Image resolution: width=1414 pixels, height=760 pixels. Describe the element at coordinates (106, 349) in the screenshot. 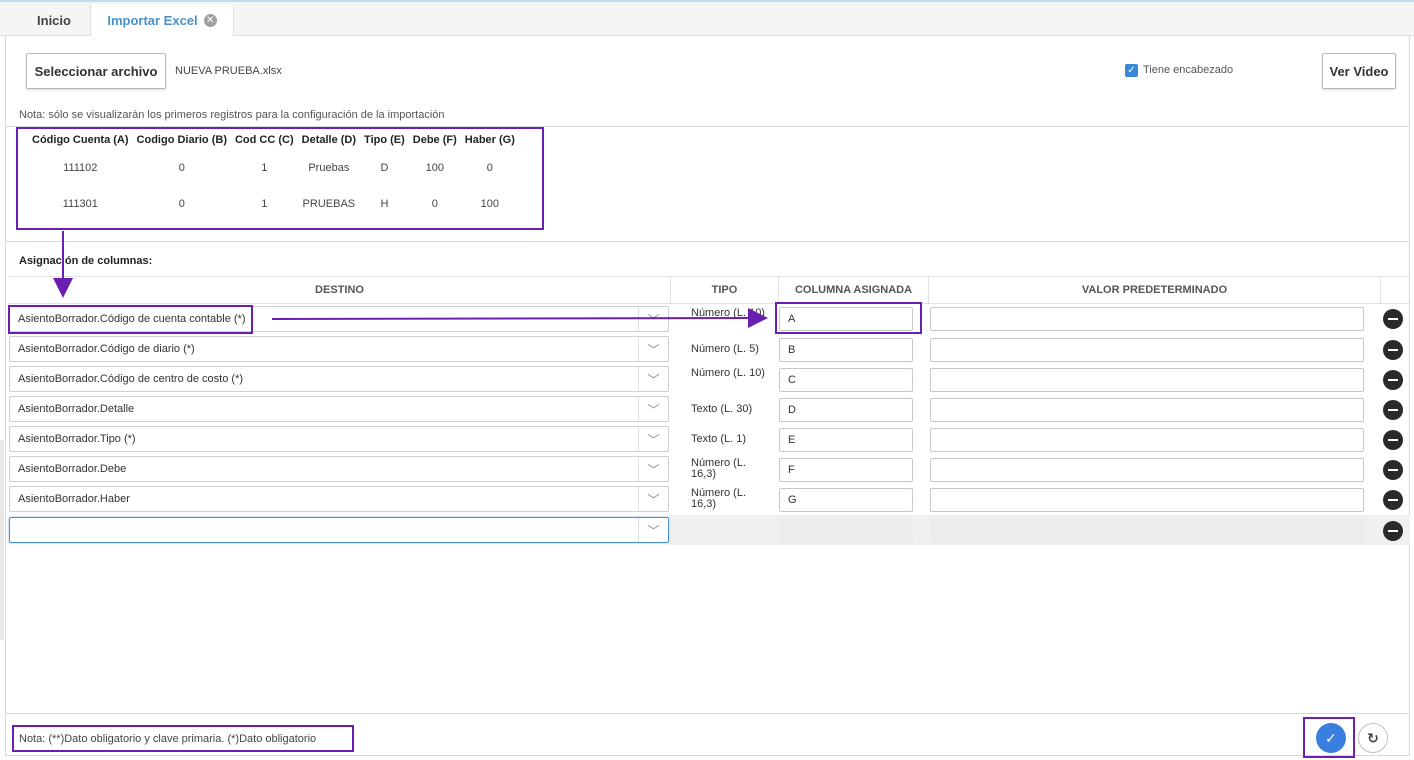

I see `destino-value: AsientoBorrador.Código de diario (*)` at that location.